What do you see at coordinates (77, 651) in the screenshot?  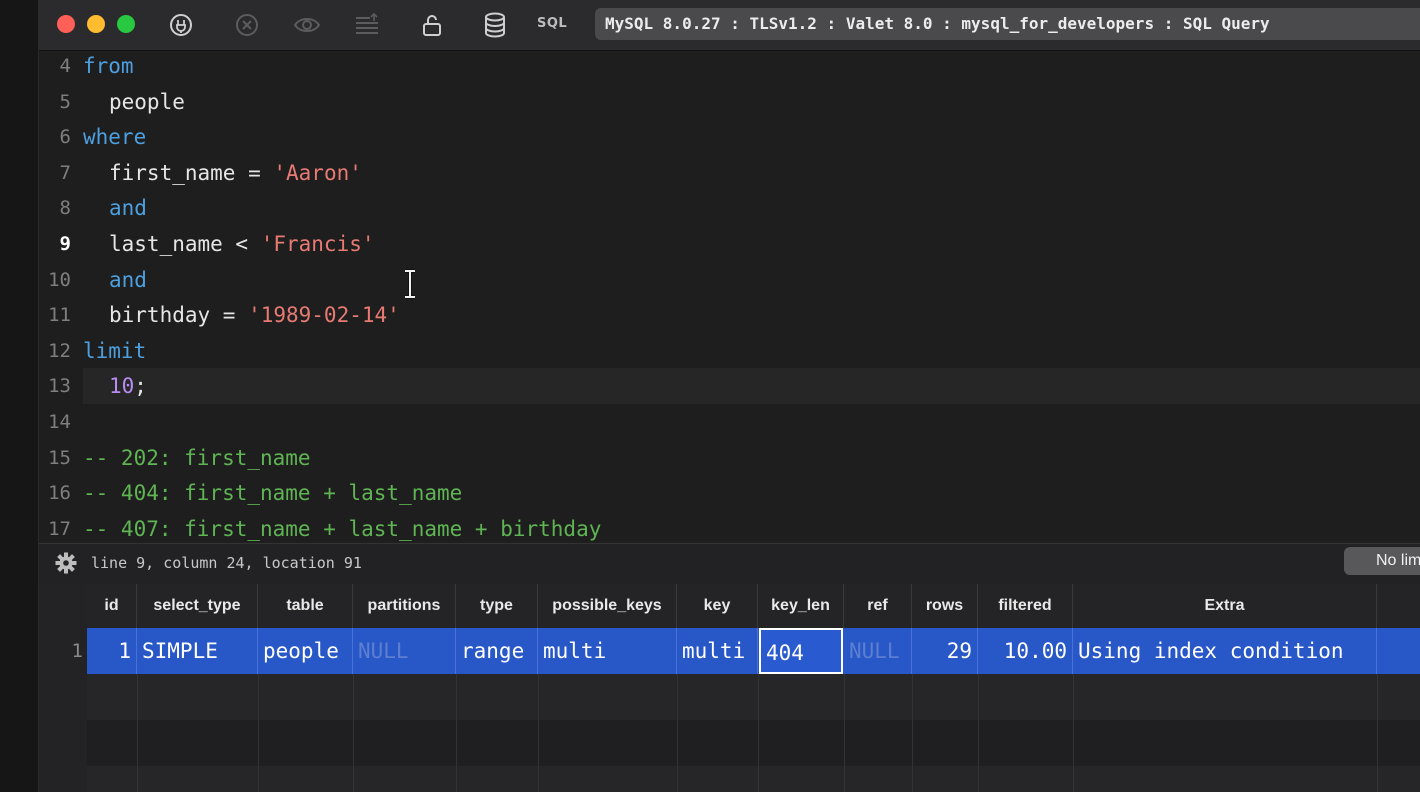 I see `row-number: 1` at bounding box center [77, 651].